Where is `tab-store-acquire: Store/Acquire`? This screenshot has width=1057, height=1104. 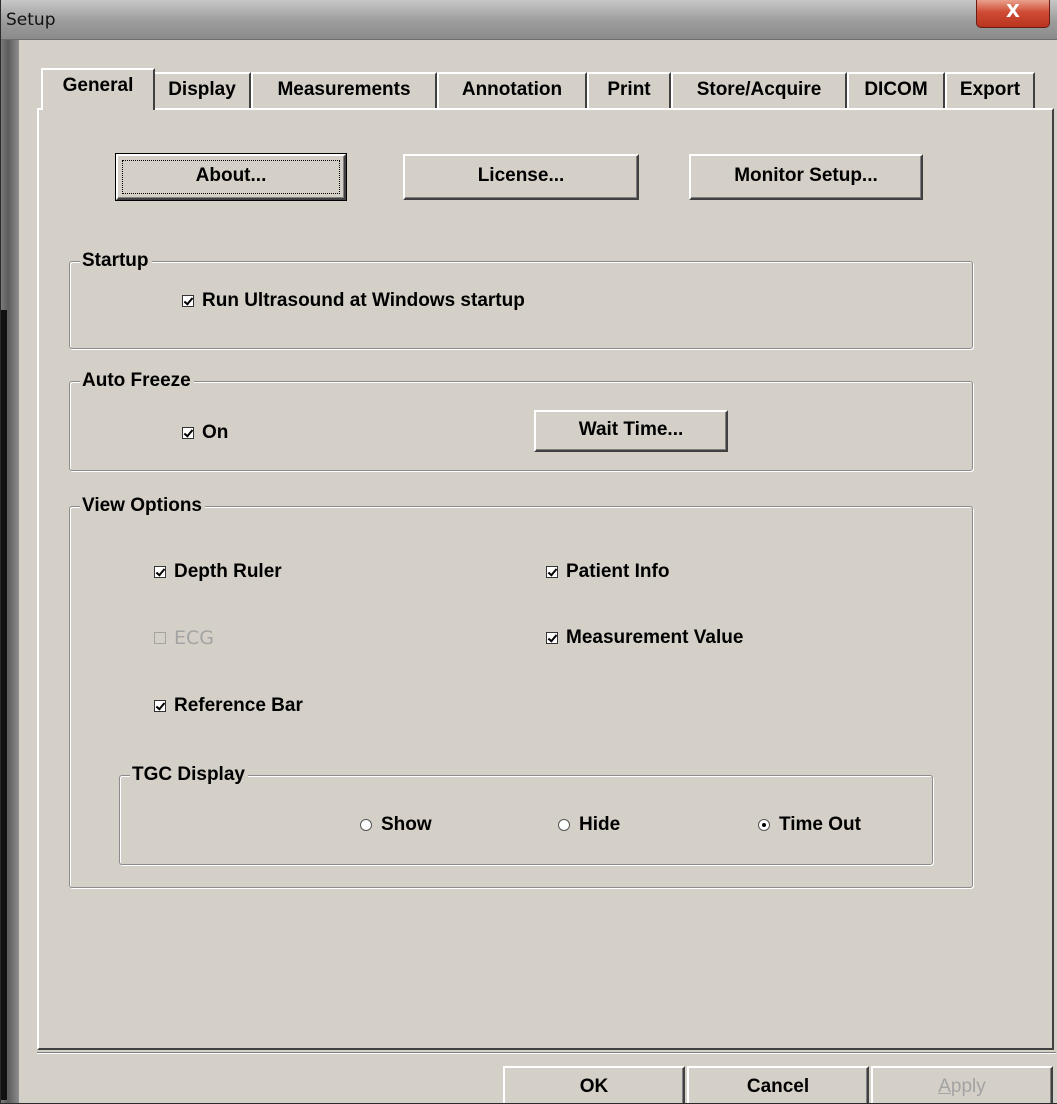 tab-store-acquire: Store/Acquire is located at coordinates (759, 90).